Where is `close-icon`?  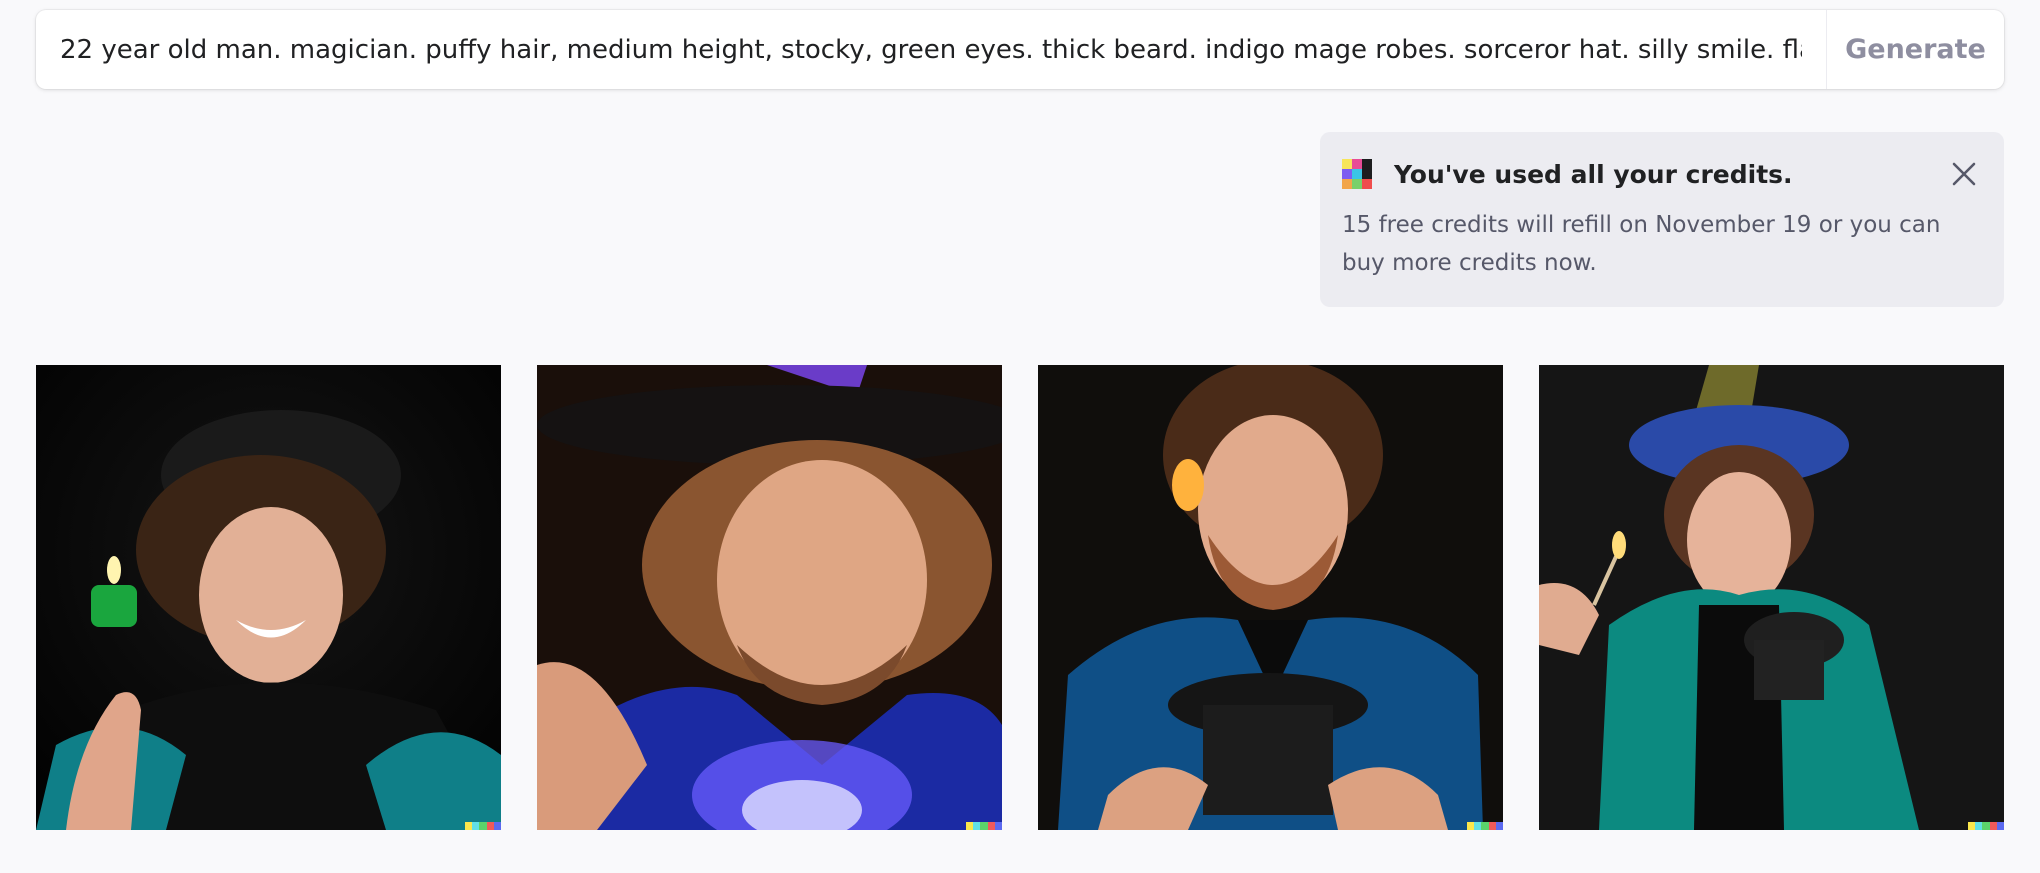 close-icon is located at coordinates (1964, 174).